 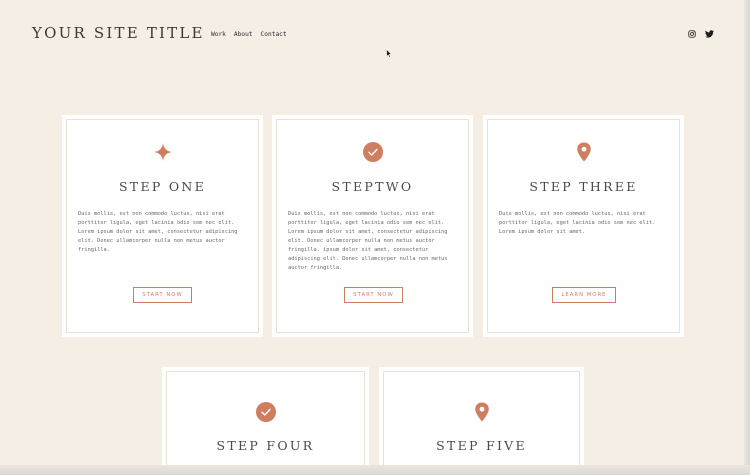 I want to click on mouse-cursor-icon, so click(x=389, y=53).